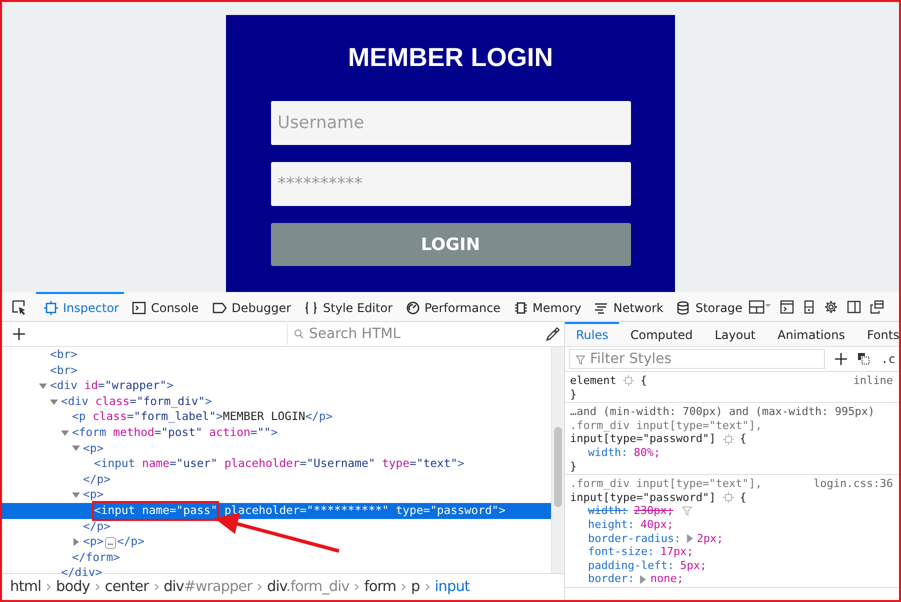 The image size is (901, 602). What do you see at coordinates (643, 381) in the screenshot?
I see `brace: {` at bounding box center [643, 381].